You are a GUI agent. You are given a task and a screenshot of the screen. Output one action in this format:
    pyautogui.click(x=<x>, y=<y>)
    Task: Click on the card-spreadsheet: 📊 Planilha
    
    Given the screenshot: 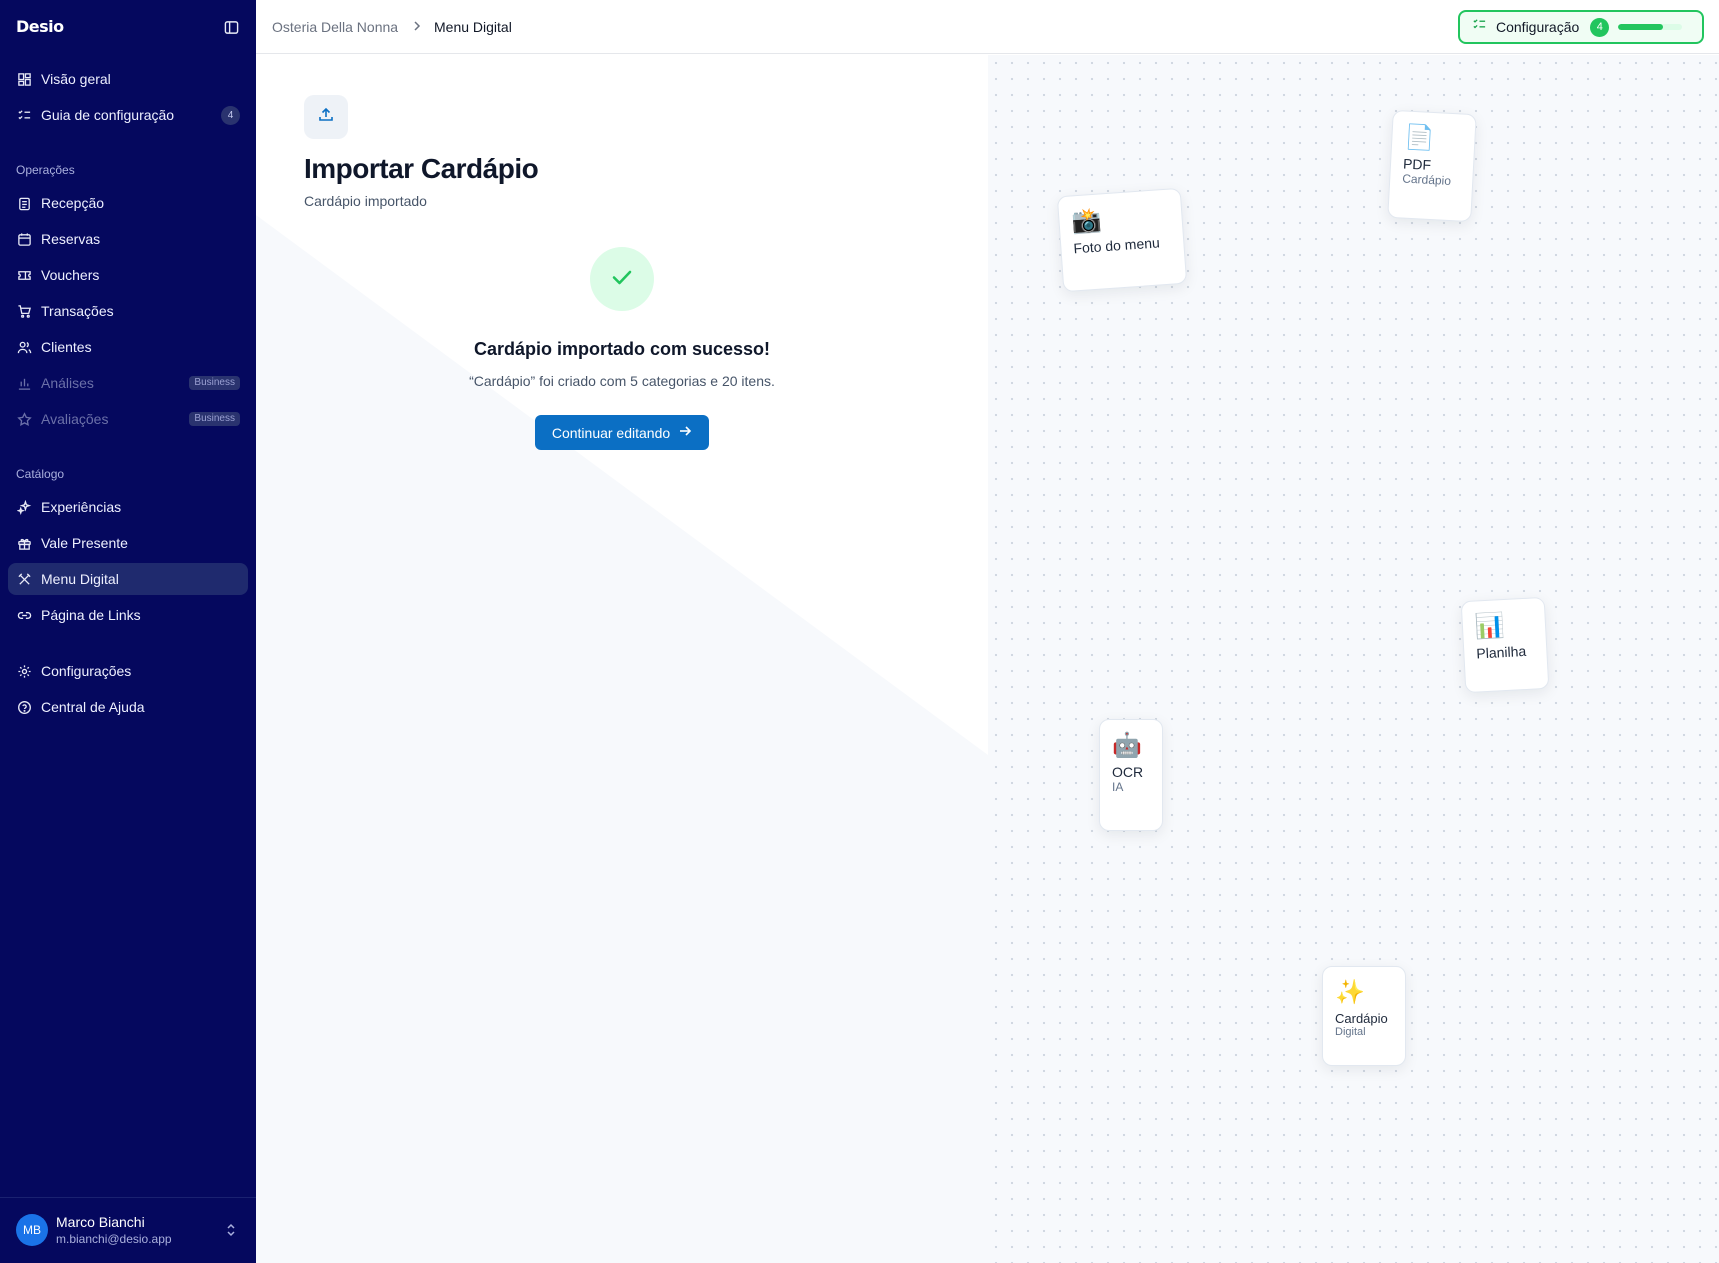 What is the action you would take?
    pyautogui.click(x=1505, y=645)
    